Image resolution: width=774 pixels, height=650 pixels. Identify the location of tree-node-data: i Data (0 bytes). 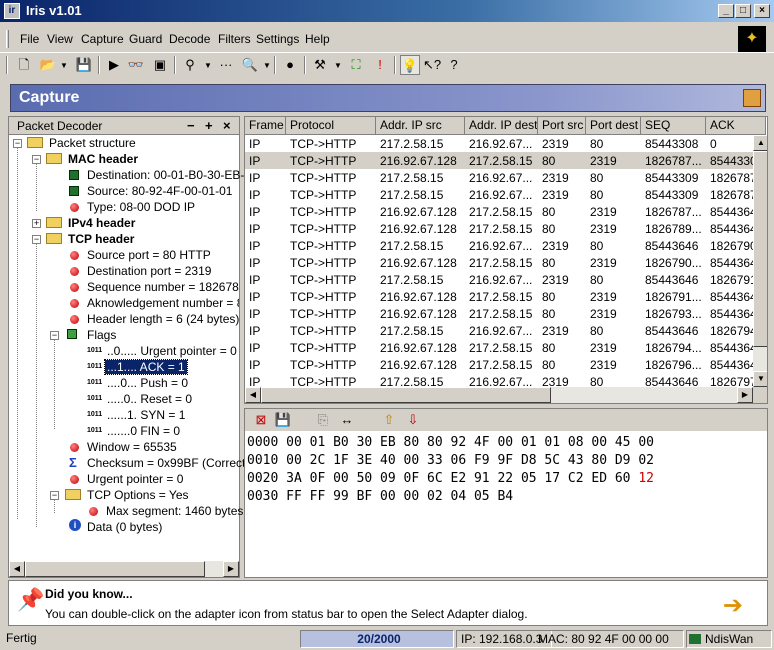
(124, 527).